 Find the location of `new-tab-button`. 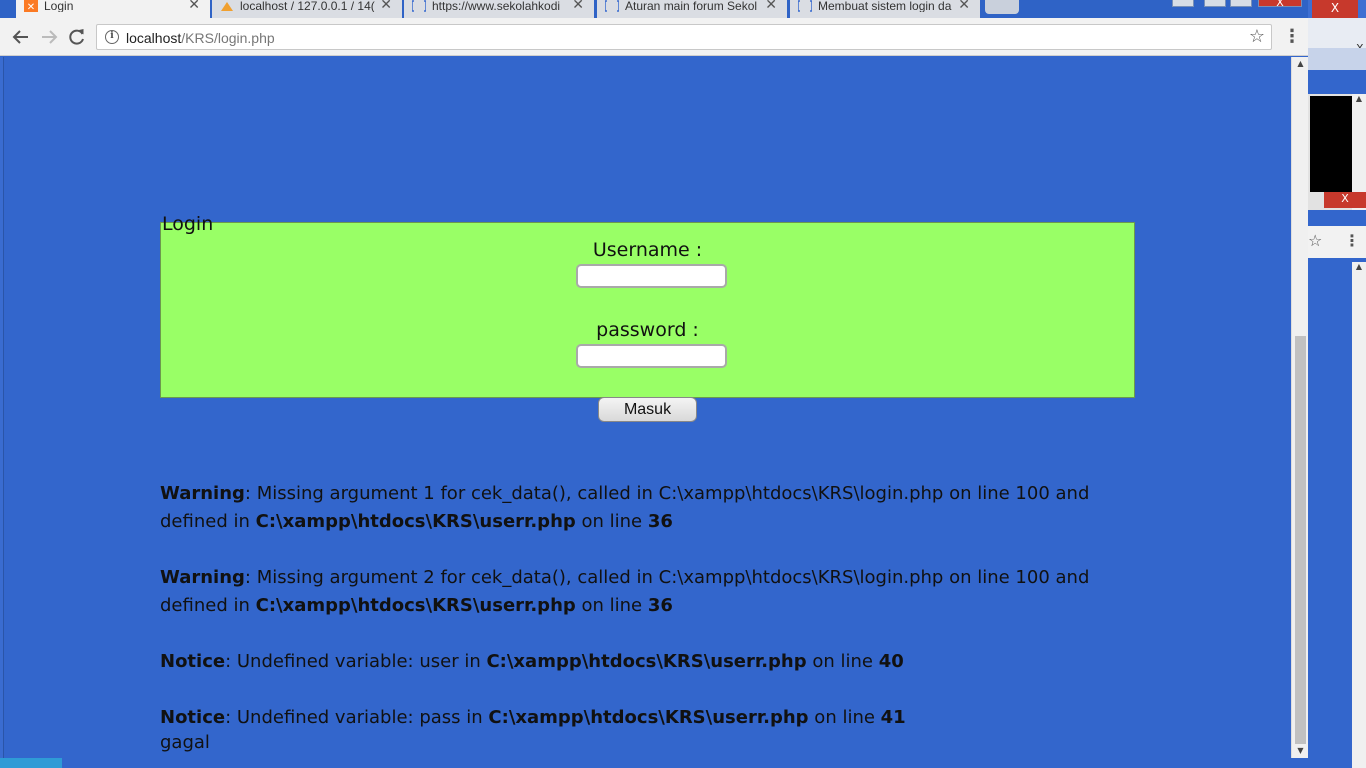

new-tab-button is located at coordinates (1002, 7).